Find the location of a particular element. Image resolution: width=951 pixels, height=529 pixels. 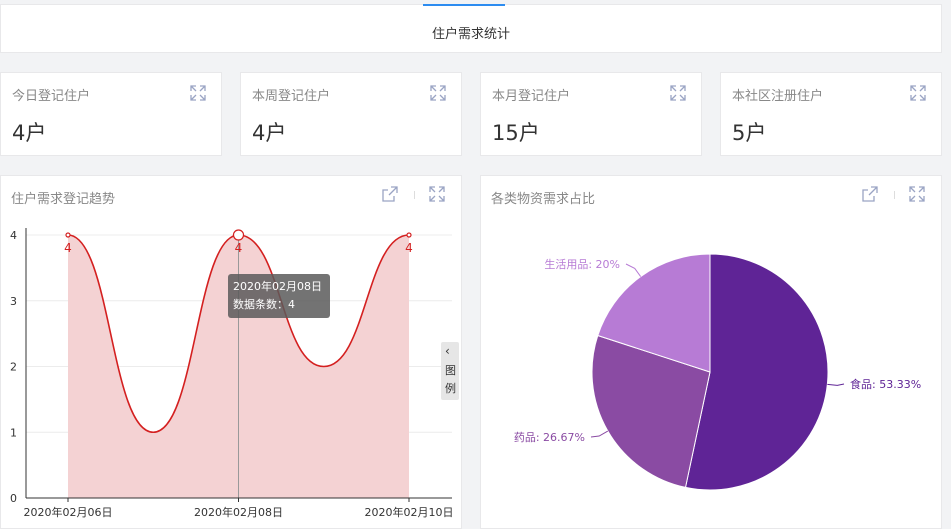

stat-card-community: 本社区注册住户 5户 is located at coordinates (831, 114).